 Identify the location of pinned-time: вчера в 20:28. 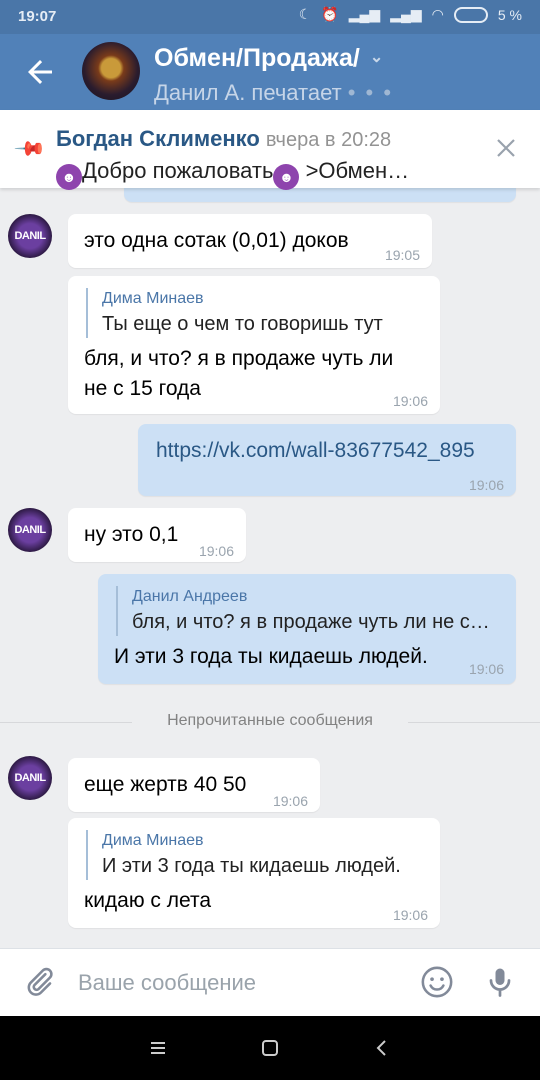
(328, 140).